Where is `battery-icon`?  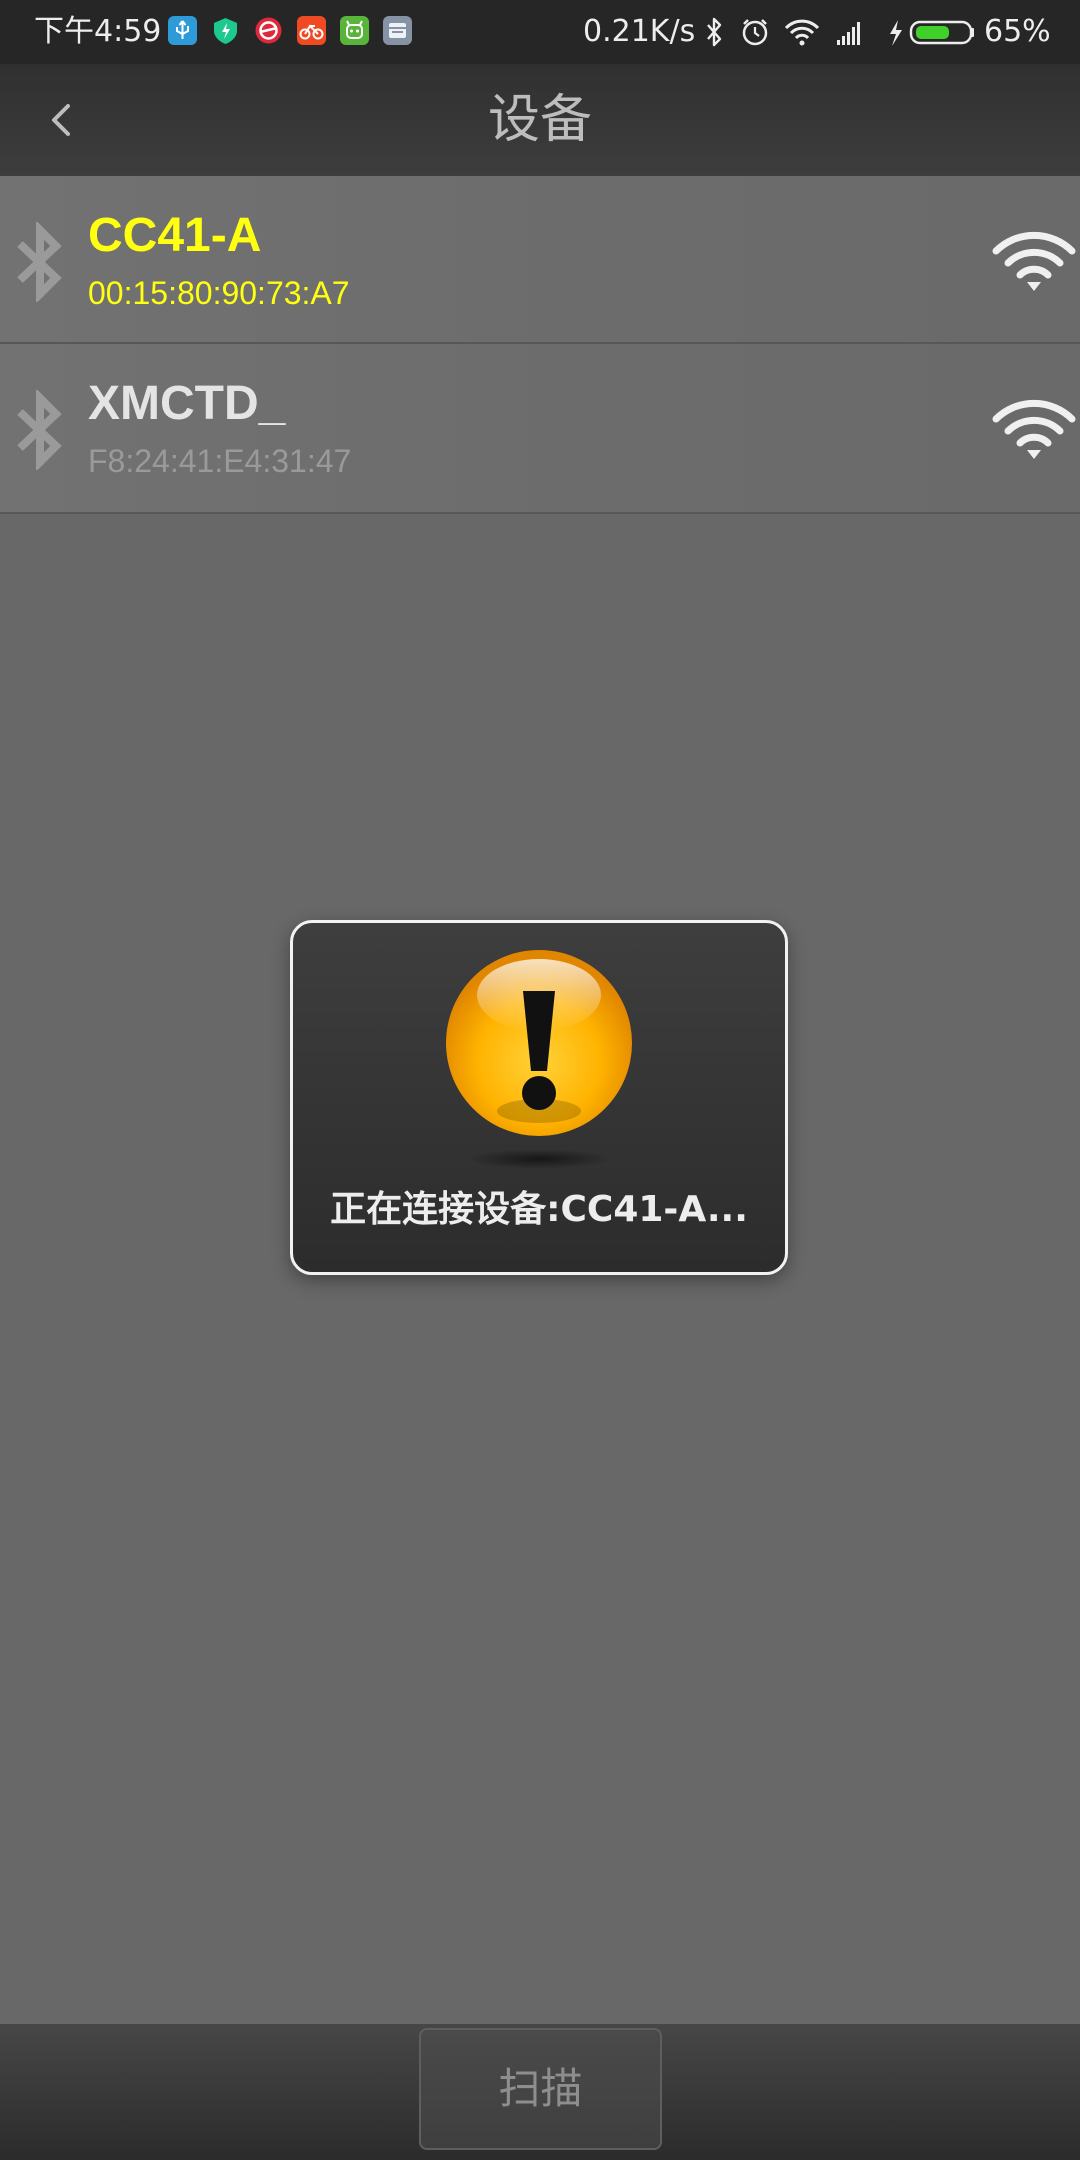 battery-icon is located at coordinates (941, 32).